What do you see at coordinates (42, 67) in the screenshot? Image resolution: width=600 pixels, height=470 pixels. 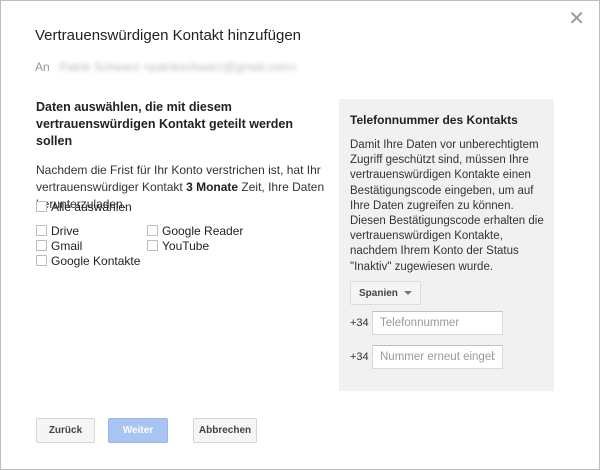 I see `recipient-label: An` at bounding box center [42, 67].